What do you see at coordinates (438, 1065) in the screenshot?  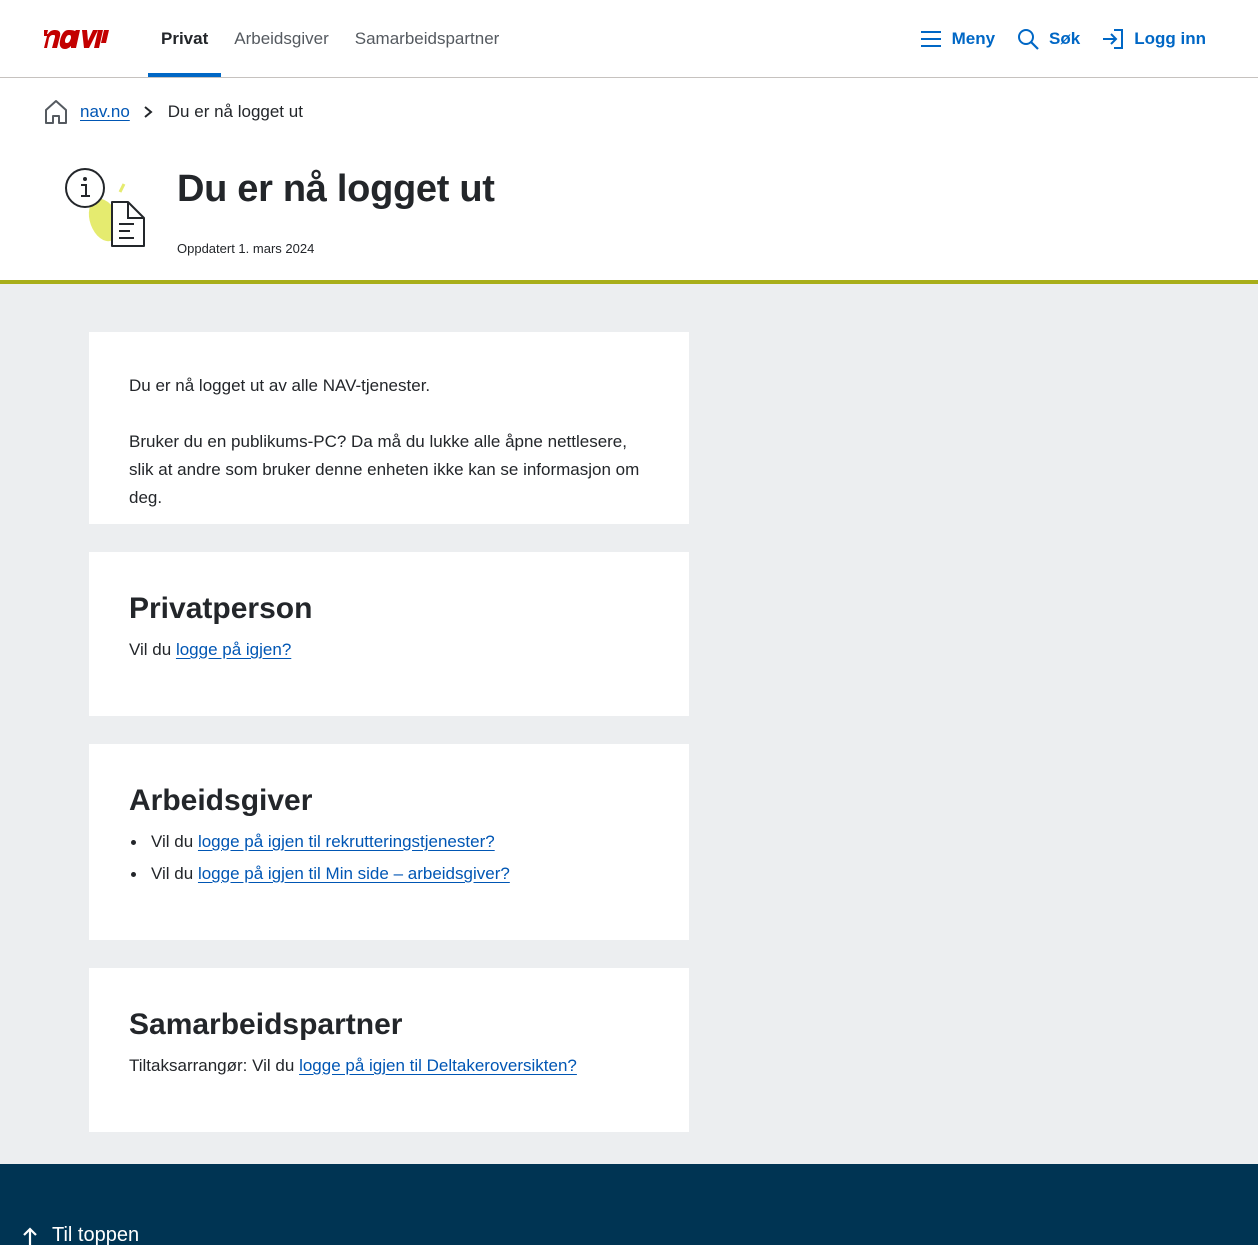 I see `deltakeroversikten-login-link: logge på igjen til Deltakeroversikten?` at bounding box center [438, 1065].